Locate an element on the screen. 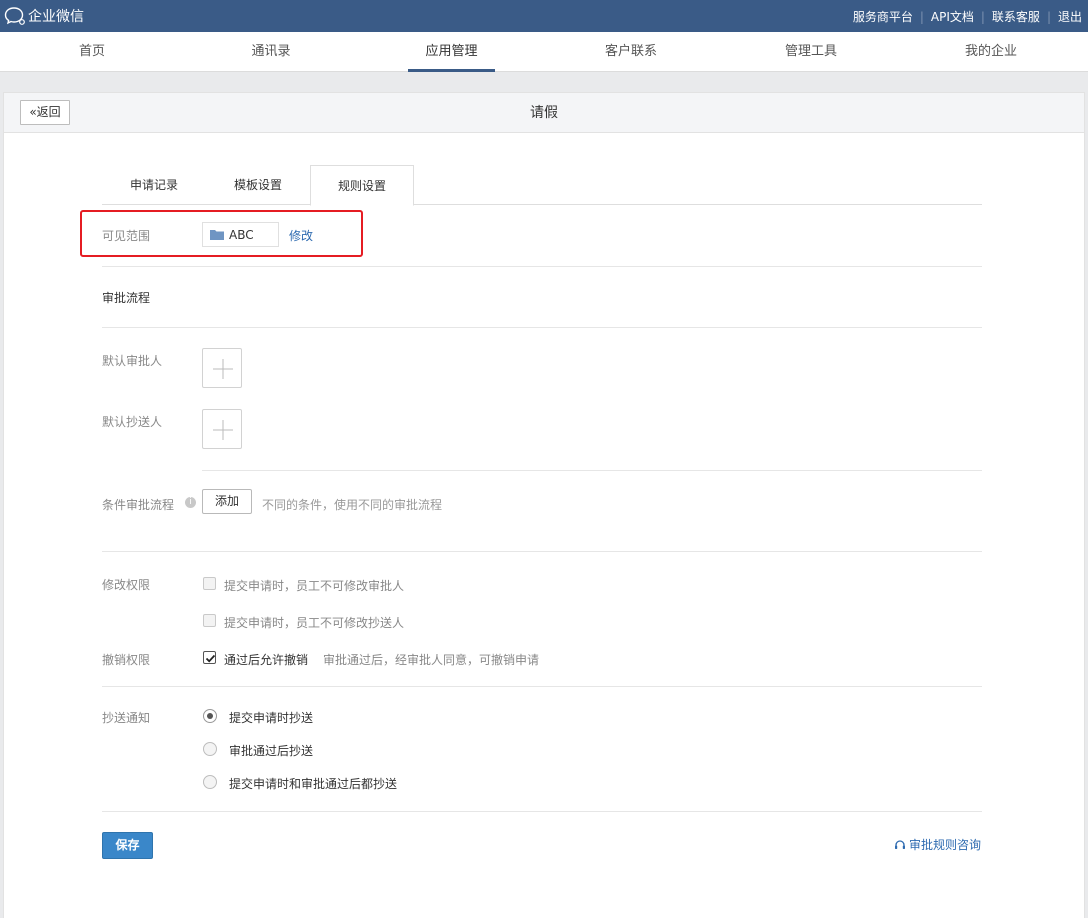 The image size is (1088, 918). conditional-approval-label: 条件审批流程 is located at coordinates (138, 505).